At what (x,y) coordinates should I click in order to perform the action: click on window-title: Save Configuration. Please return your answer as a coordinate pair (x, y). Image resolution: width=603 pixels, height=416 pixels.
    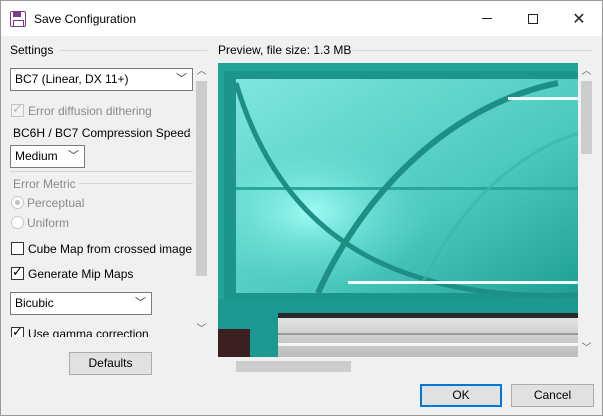
    Looking at the image, I should click on (85, 19).